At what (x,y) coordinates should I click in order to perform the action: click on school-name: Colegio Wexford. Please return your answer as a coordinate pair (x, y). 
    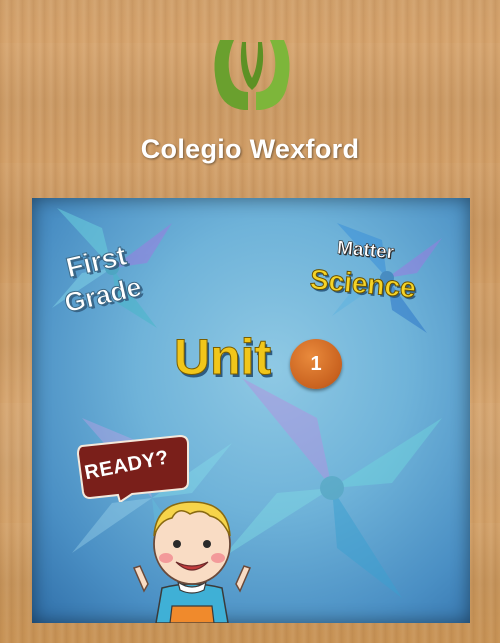
    Looking at the image, I should click on (250, 149).